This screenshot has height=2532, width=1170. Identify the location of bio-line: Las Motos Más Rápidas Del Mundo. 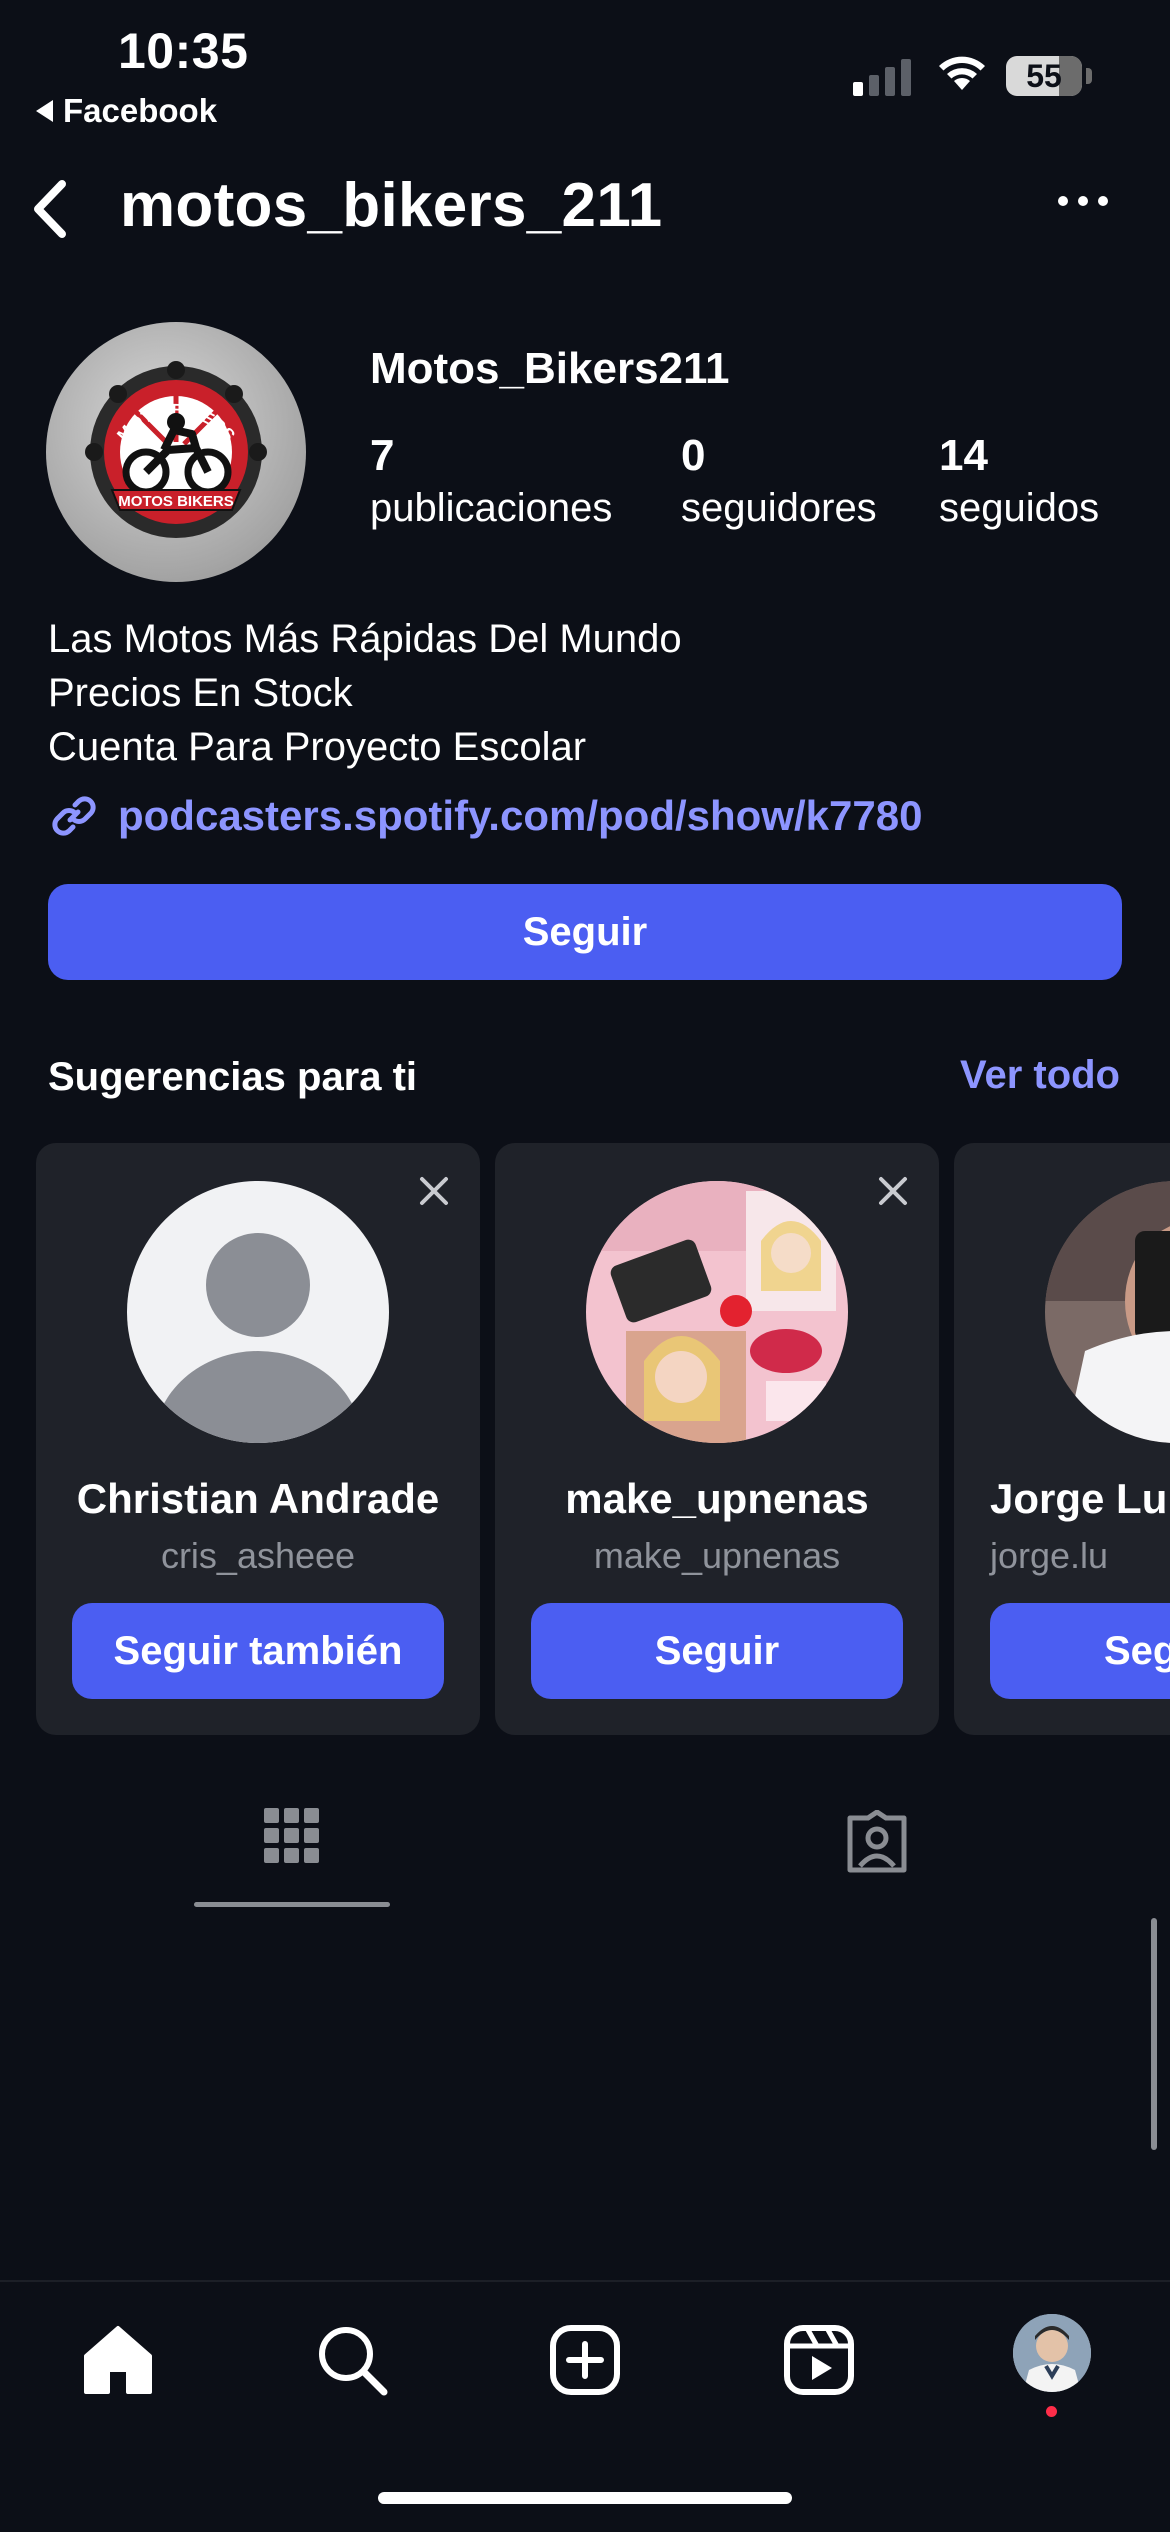
(365, 639).